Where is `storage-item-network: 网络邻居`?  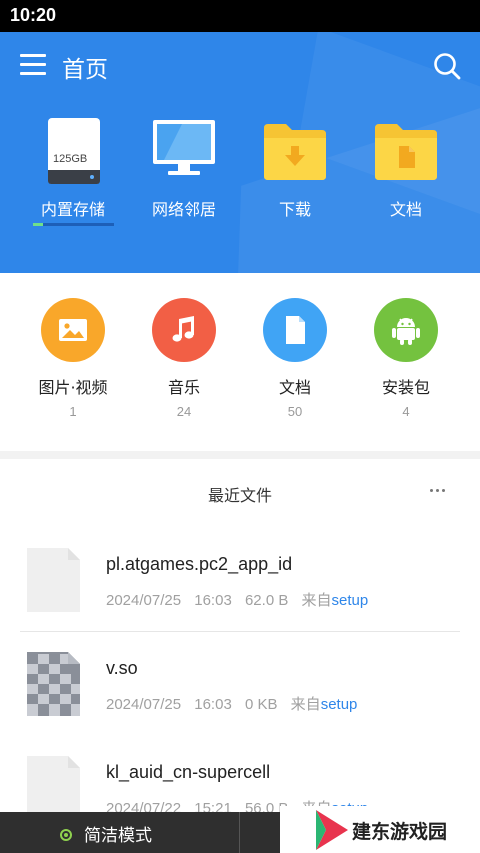 storage-item-network: 网络邻居 is located at coordinates (184, 173).